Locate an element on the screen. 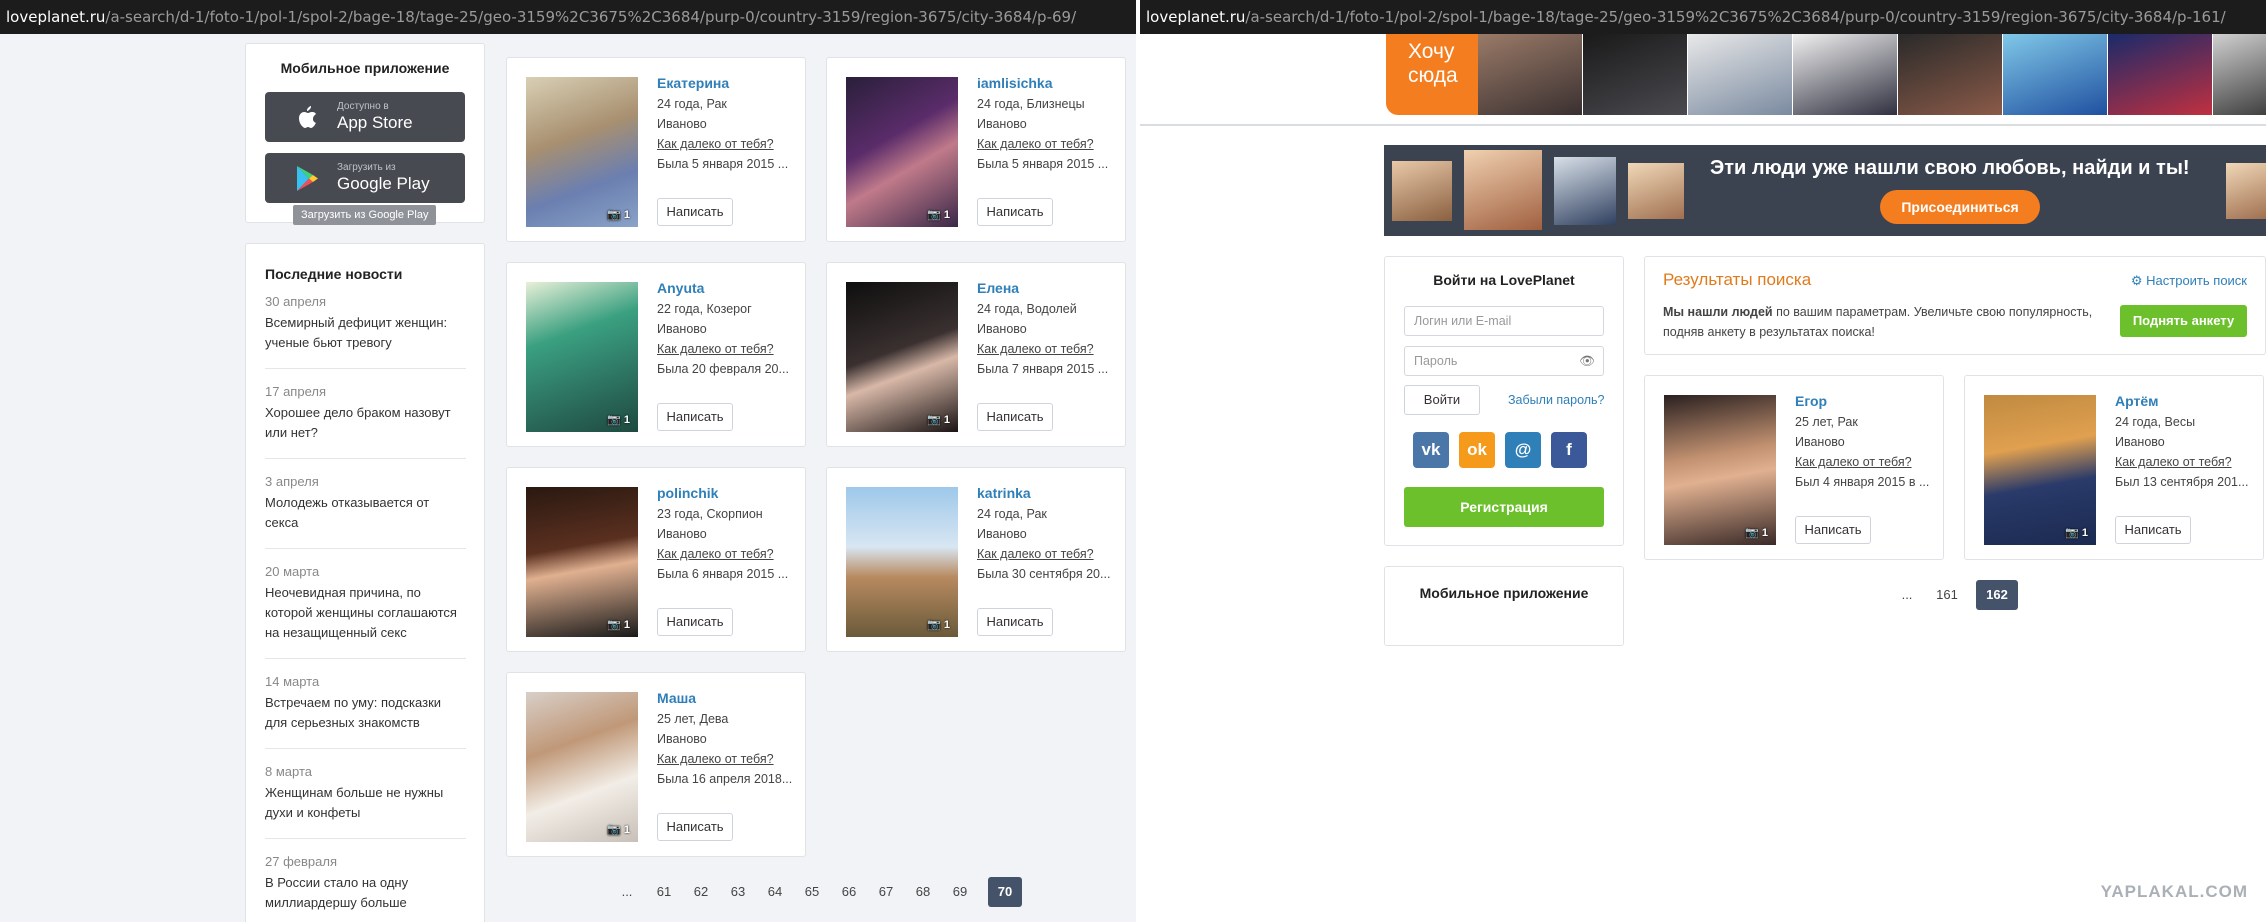  profile-name: Елена is located at coordinates (998, 288).